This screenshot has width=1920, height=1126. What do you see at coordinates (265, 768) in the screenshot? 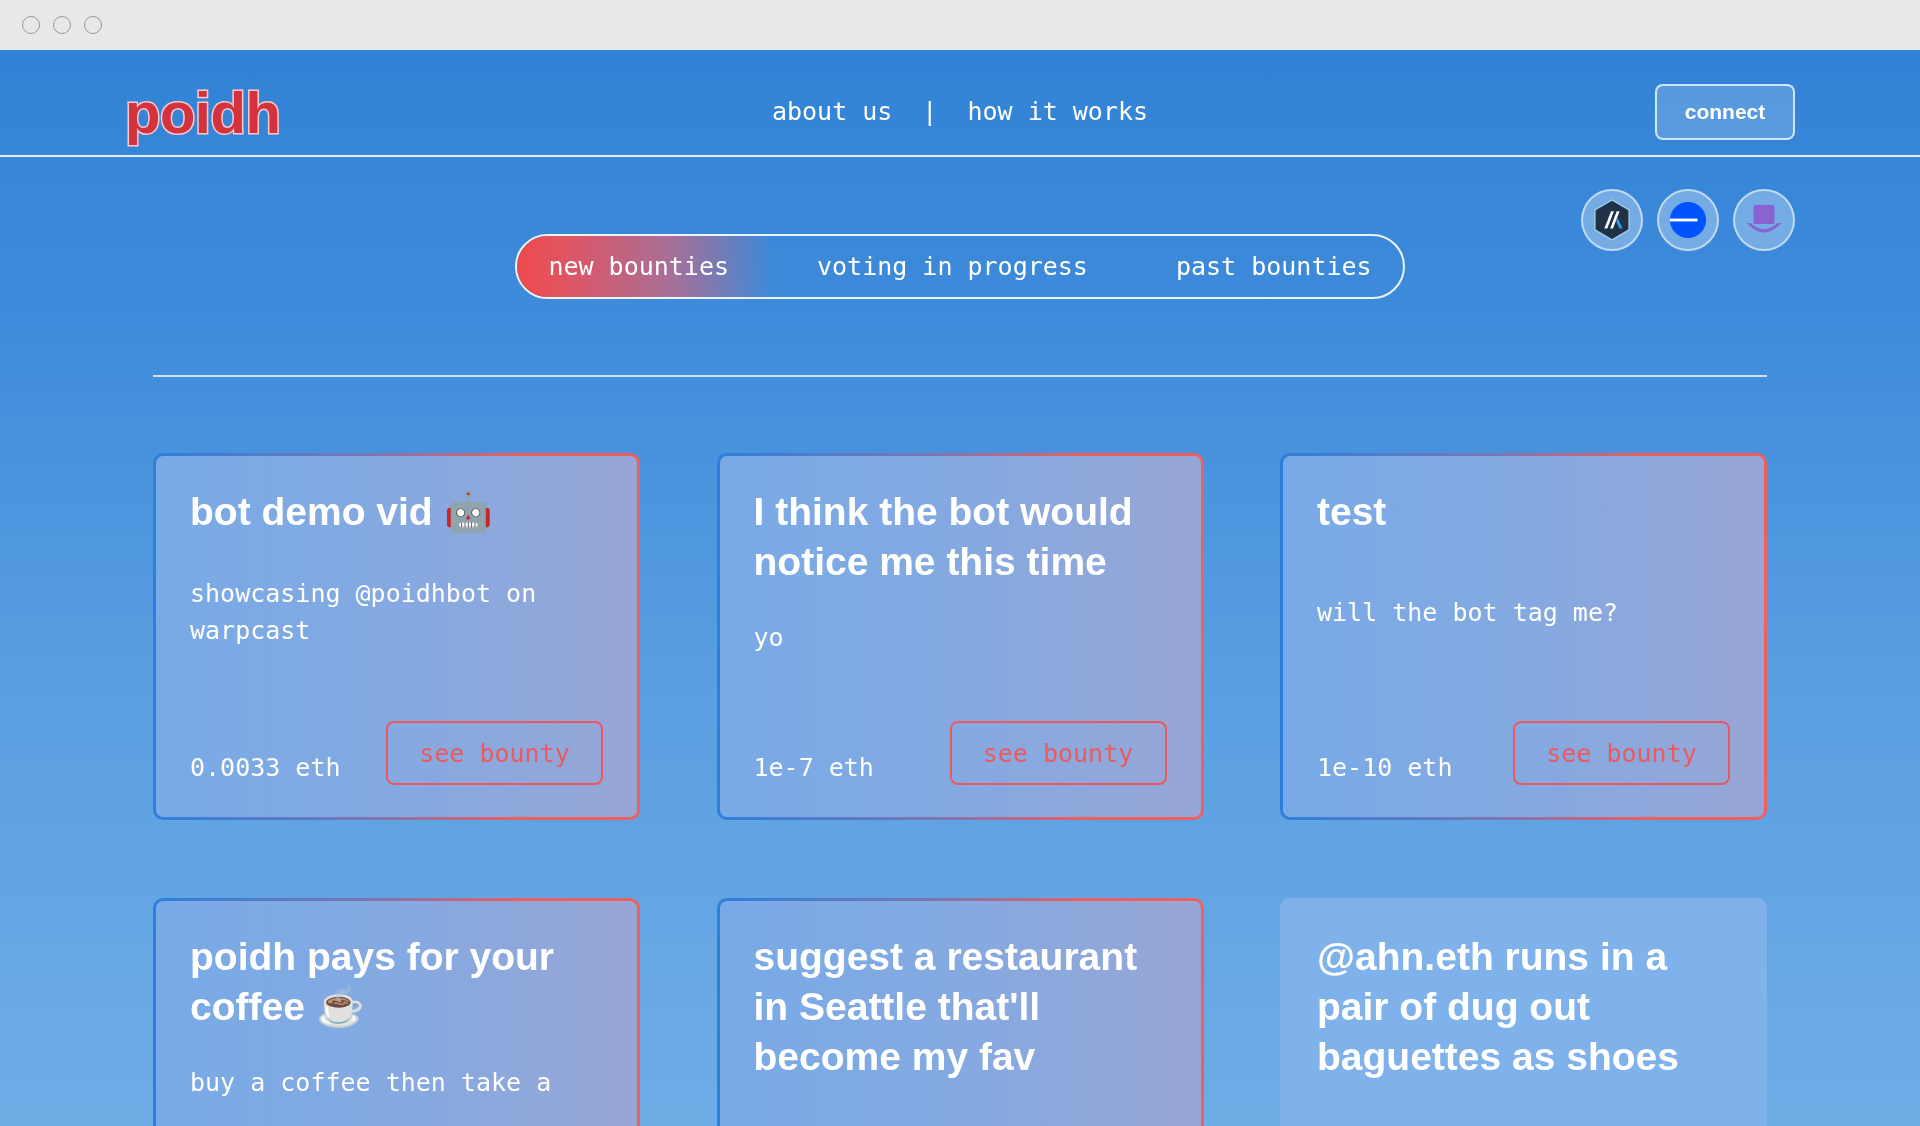
I see `bounty-amount: 0.0033 eth` at bounding box center [265, 768].